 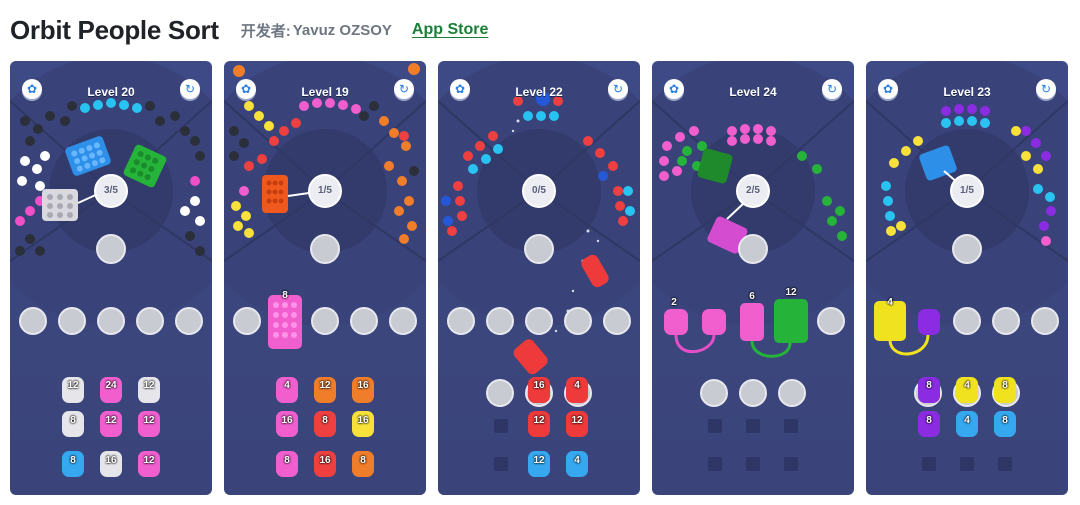 I want to click on block-count-label: 4, so click(x=890, y=302).